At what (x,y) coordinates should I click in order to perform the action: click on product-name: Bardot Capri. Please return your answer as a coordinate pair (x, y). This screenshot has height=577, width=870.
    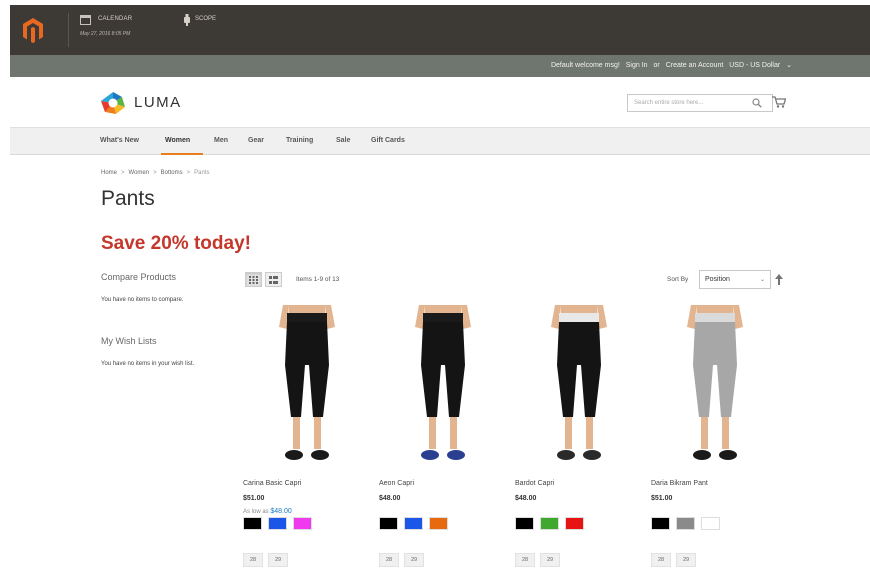
    Looking at the image, I should click on (534, 483).